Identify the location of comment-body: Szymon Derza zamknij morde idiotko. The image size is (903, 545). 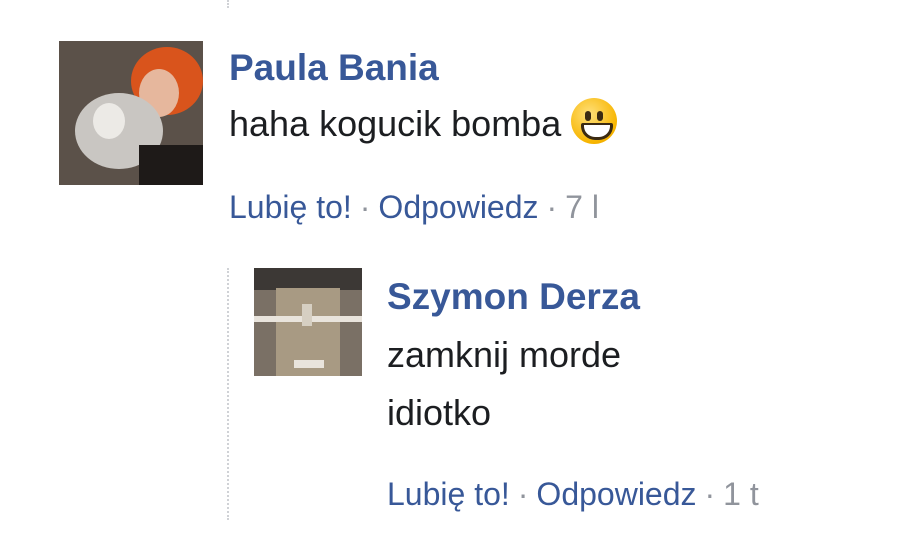
(597, 358).